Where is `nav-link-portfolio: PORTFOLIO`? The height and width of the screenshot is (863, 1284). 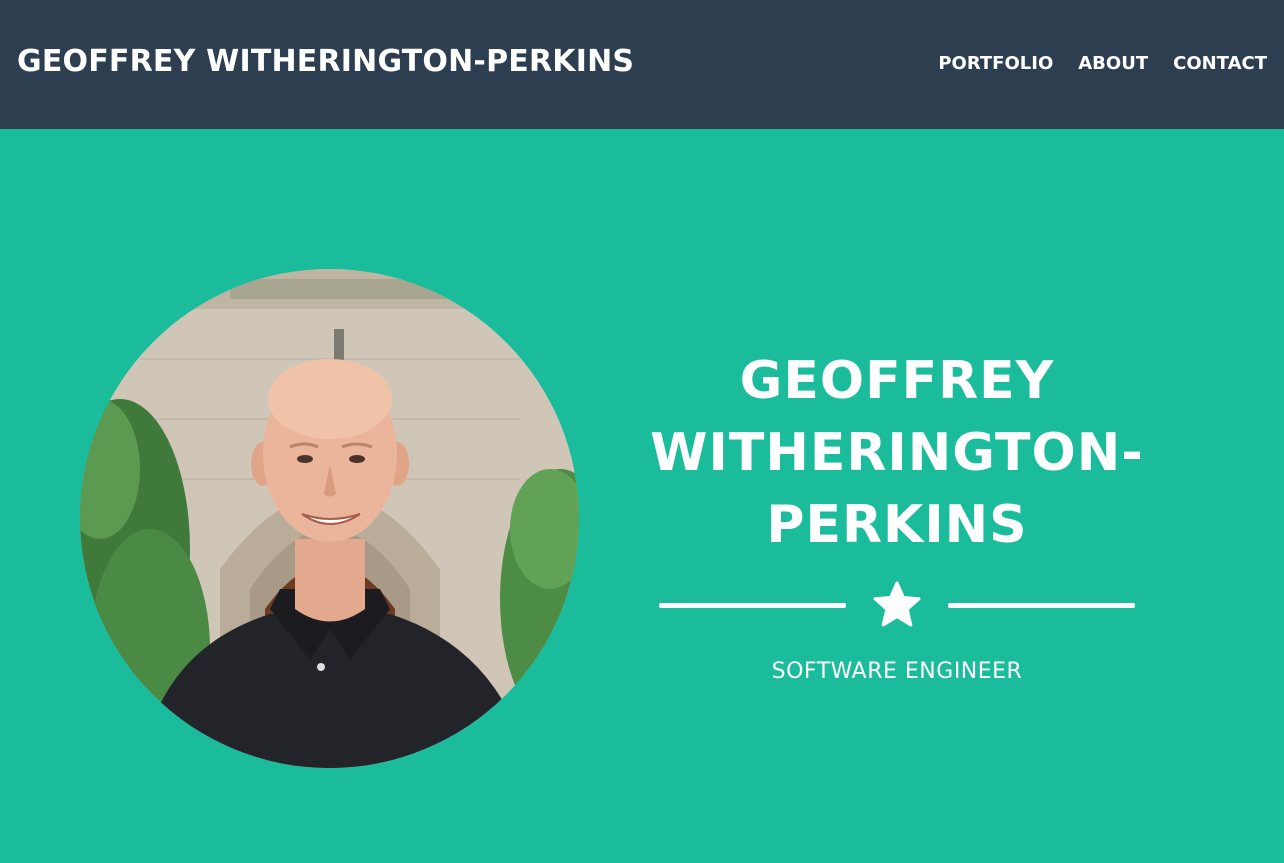
nav-link-portfolio: PORTFOLIO is located at coordinates (995, 63).